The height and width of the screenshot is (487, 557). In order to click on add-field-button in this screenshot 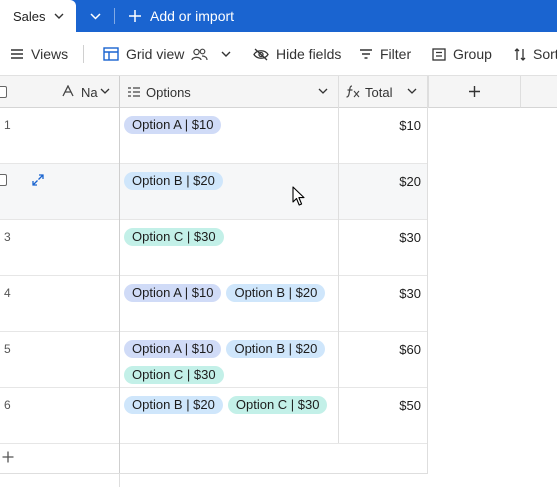, I will do `click(474, 92)`.